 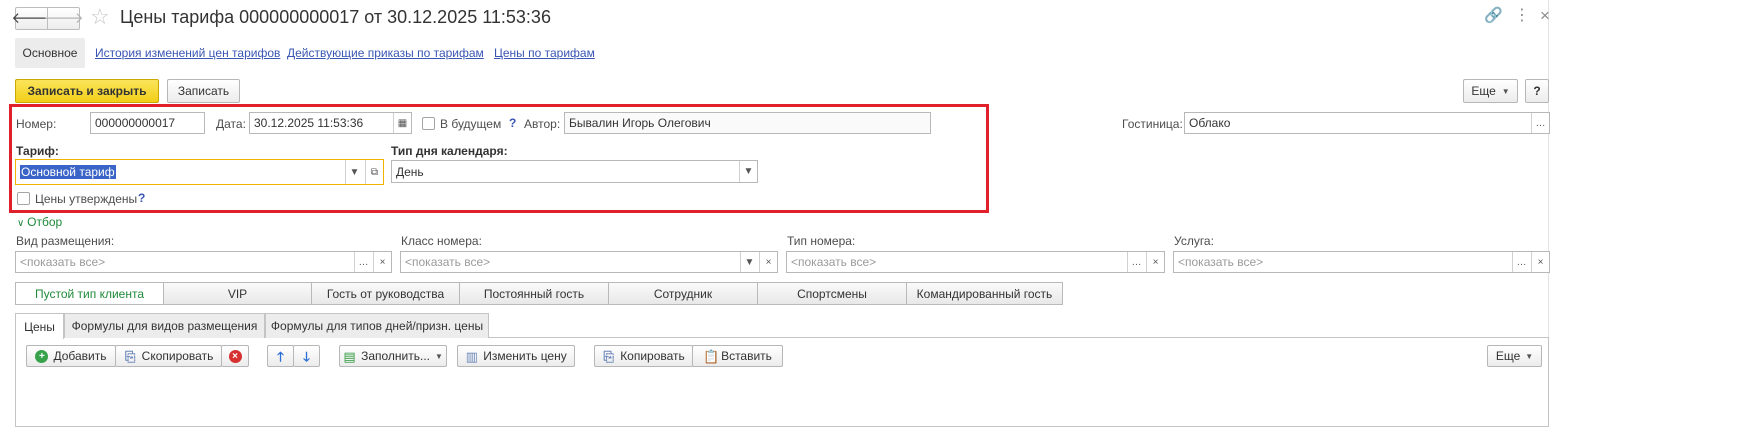 I want to click on date-field: 30.12.2025 11:53:36 ▦, so click(x=330, y=123).